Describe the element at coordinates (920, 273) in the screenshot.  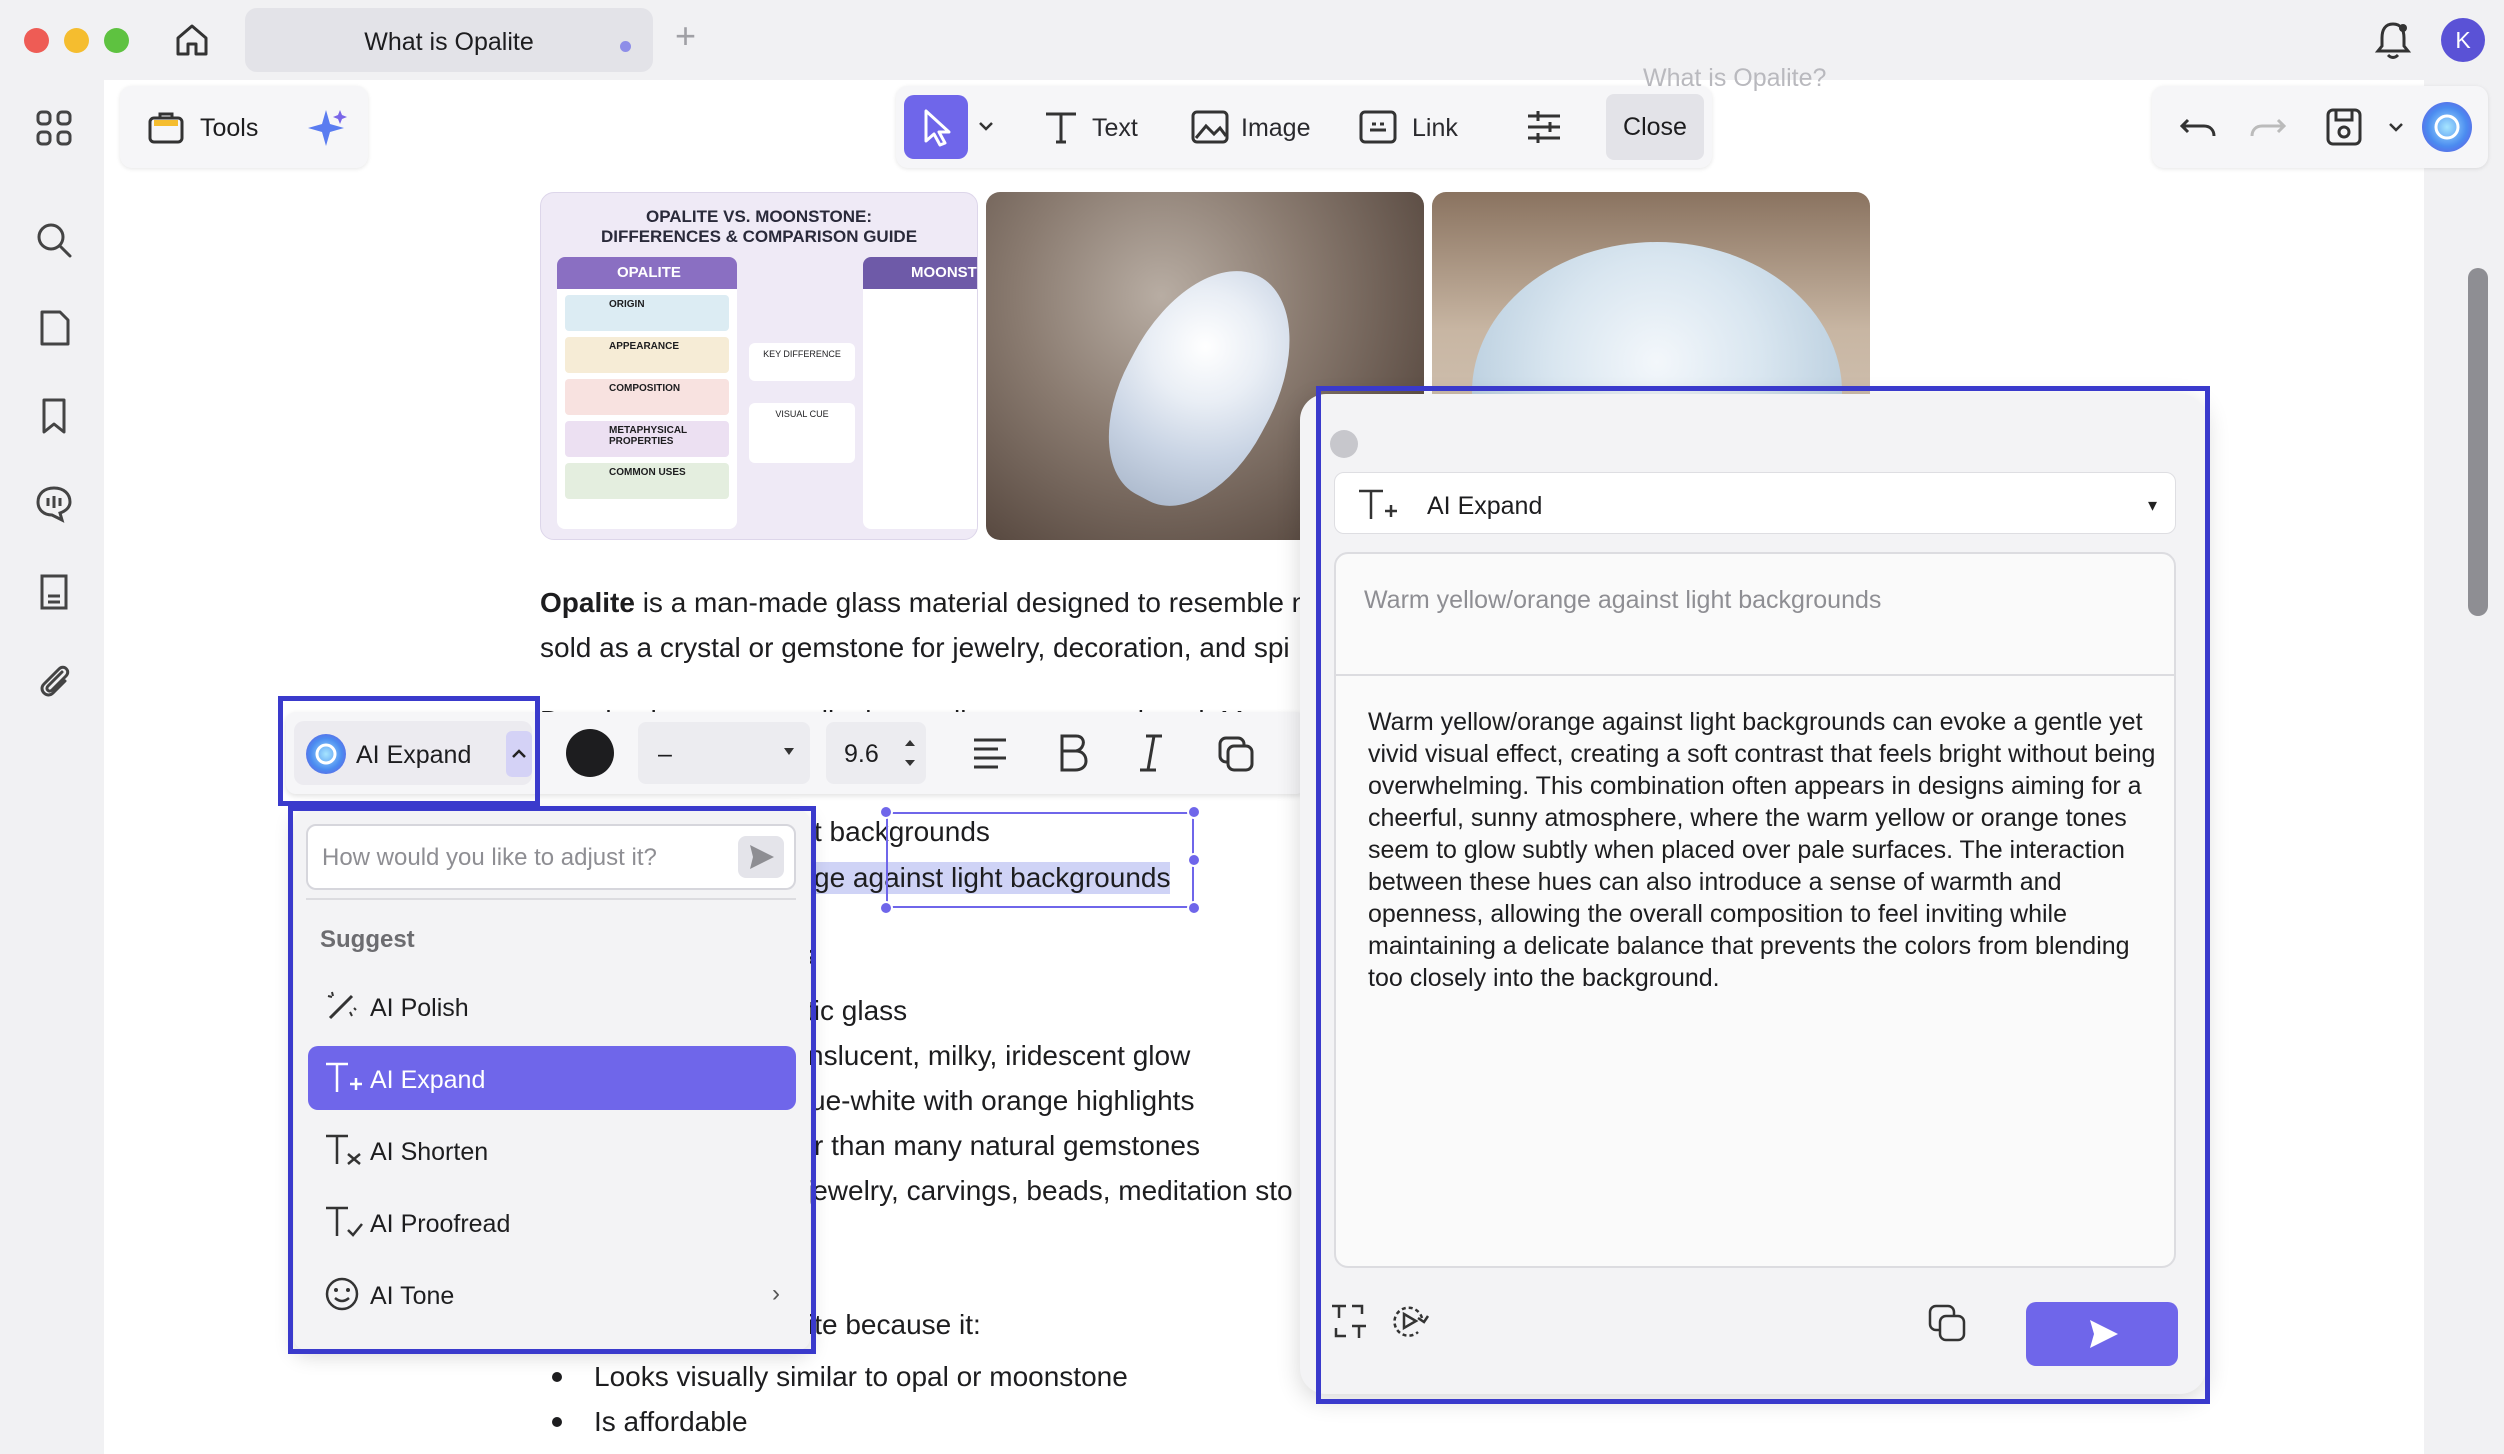
I see `infographic-right-header: MOONST` at that location.